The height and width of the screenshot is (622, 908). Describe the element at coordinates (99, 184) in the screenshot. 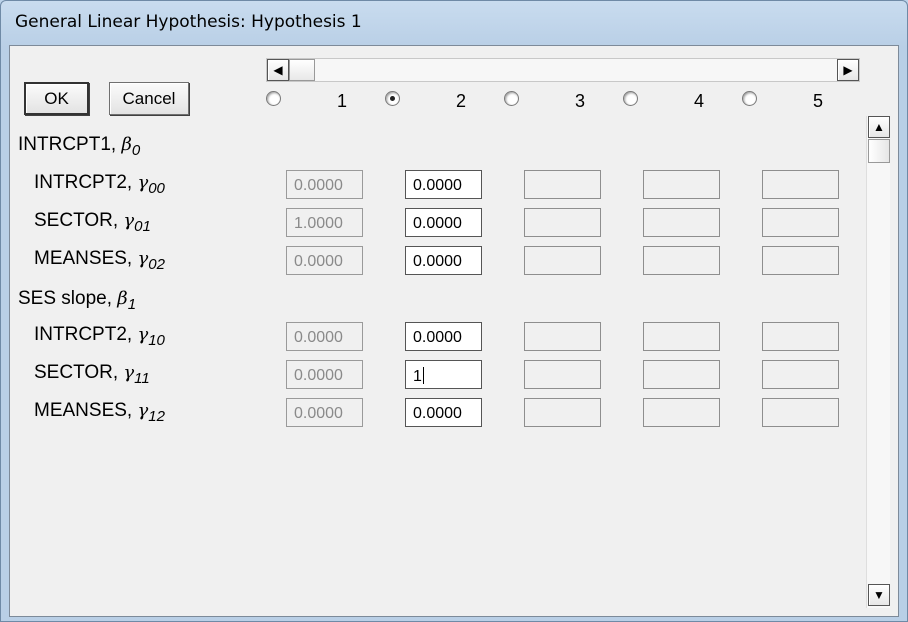

I see `row-label: INTRCPT2, γ00` at that location.